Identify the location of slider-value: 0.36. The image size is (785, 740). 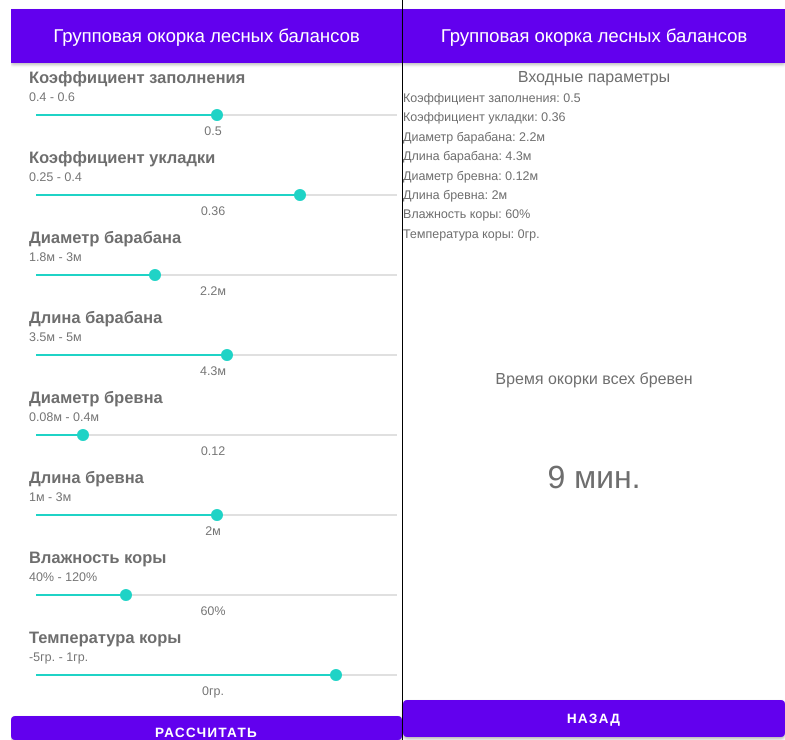
(213, 211).